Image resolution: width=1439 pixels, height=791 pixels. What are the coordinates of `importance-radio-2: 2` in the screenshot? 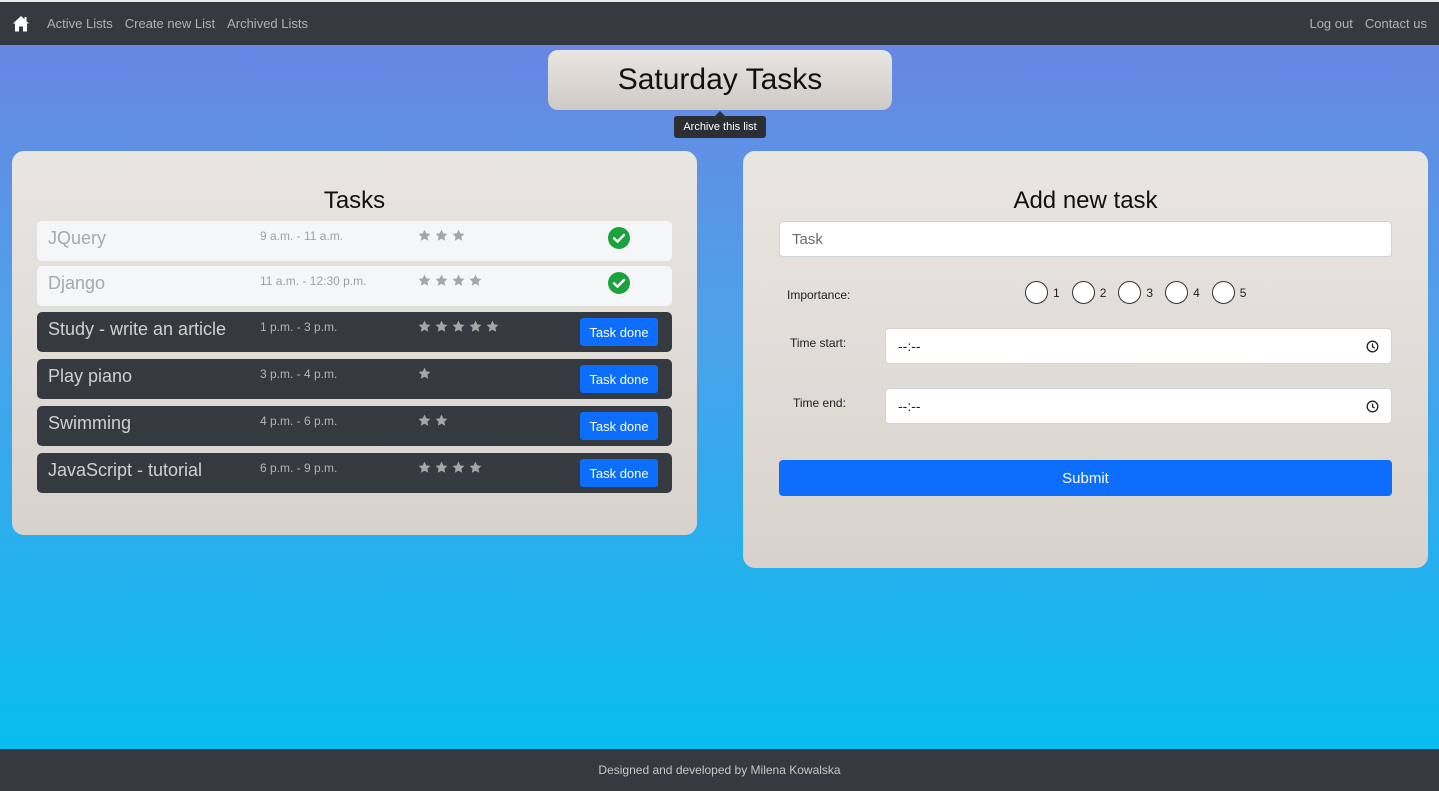 It's located at (1089, 292).